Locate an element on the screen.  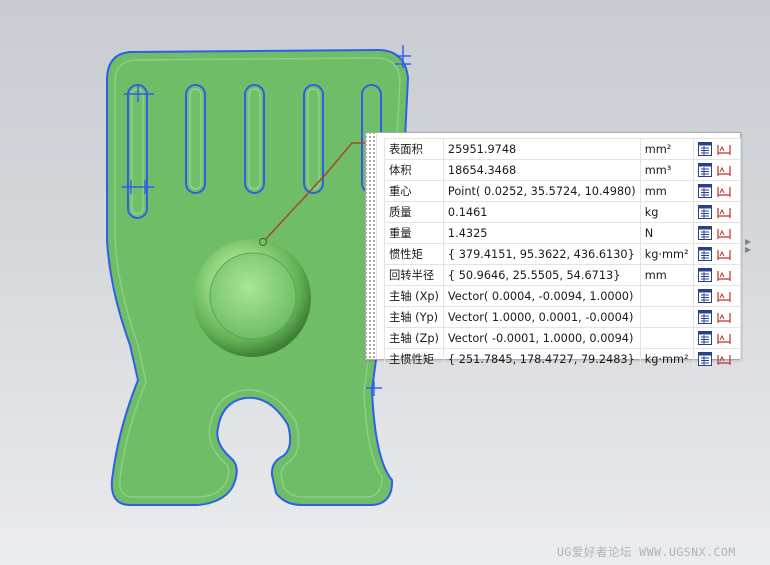
property-label: 表面积 is located at coordinates (414, 149).